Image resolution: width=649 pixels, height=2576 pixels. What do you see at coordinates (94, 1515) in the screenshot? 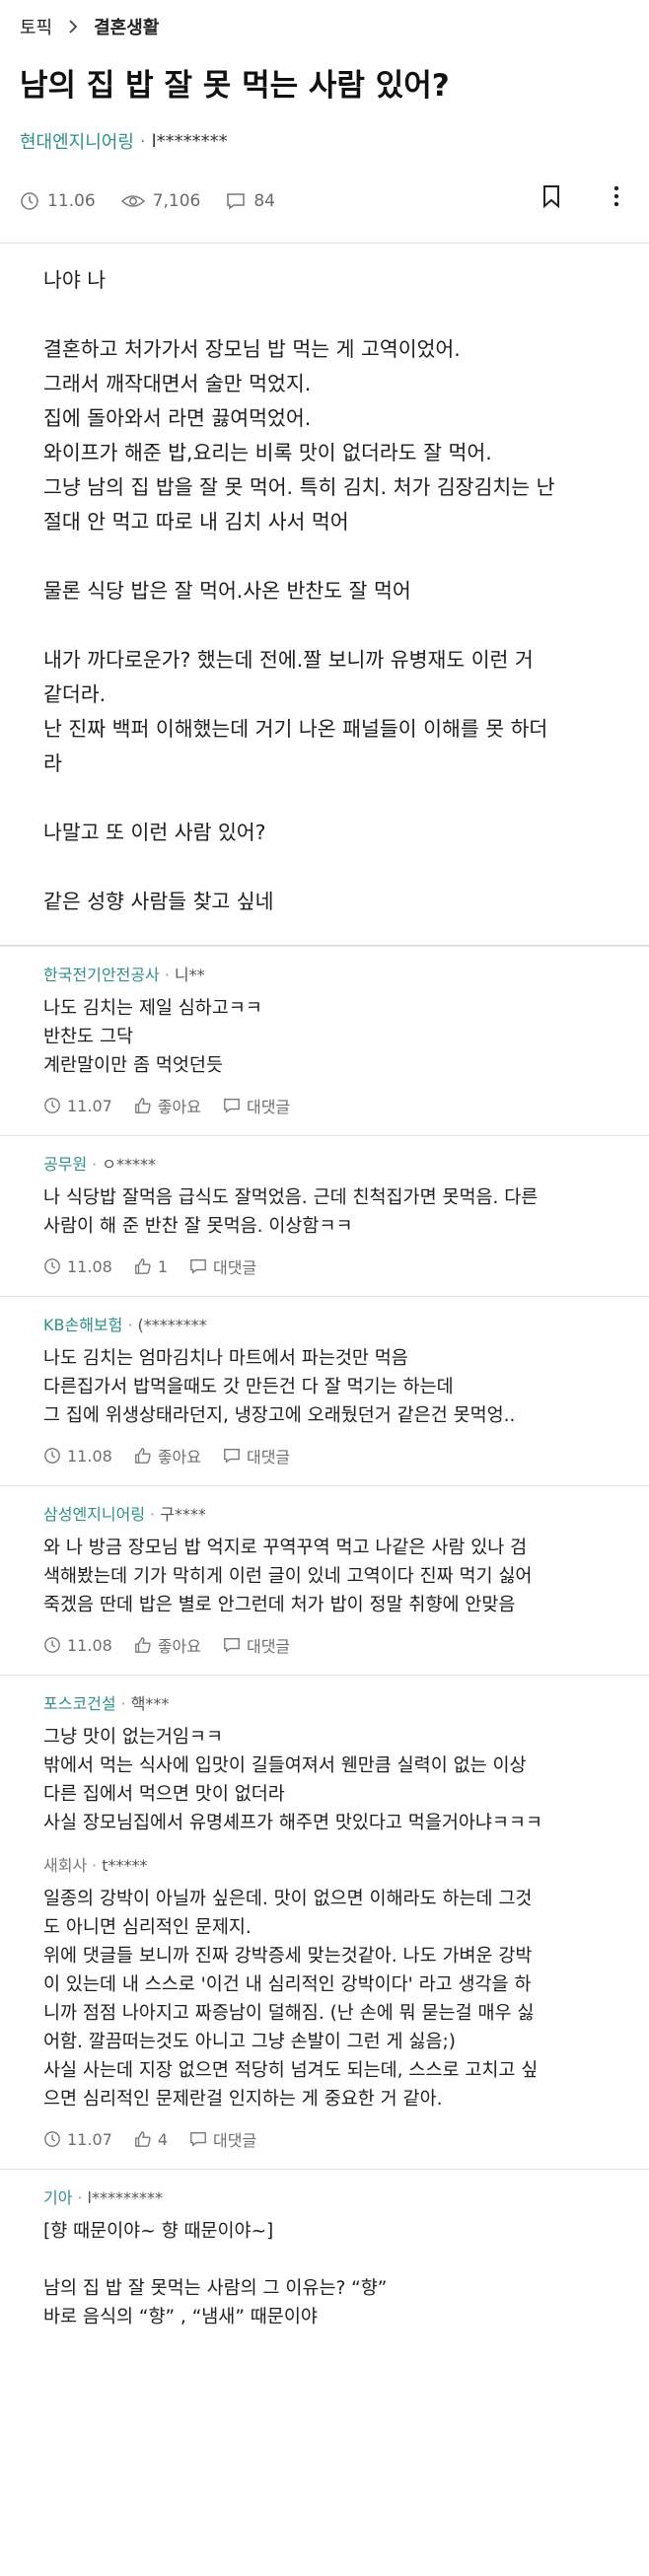
I see `comment-company: 삼성엔지니어링` at bounding box center [94, 1515].